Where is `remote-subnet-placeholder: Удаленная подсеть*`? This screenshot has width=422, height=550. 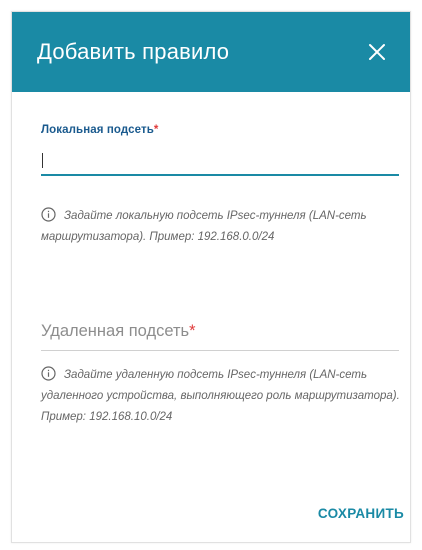 remote-subnet-placeholder: Удаленная подсеть* is located at coordinates (118, 331).